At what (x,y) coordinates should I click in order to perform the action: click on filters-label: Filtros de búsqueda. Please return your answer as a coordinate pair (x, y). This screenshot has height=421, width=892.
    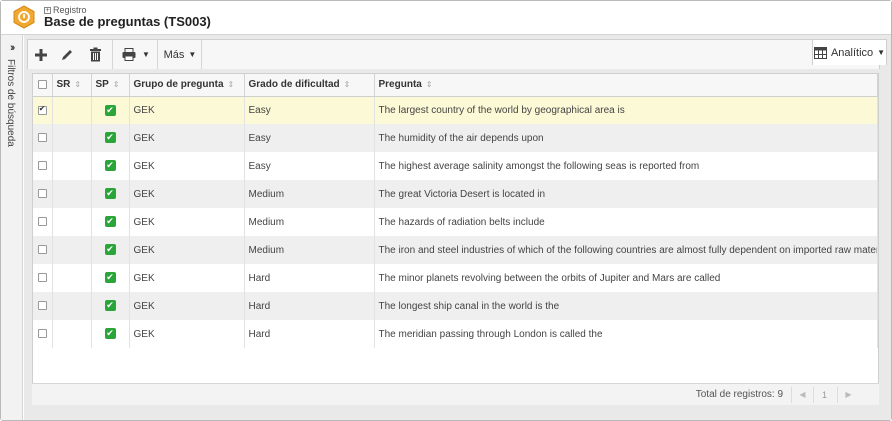
    Looking at the image, I should click on (10, 103).